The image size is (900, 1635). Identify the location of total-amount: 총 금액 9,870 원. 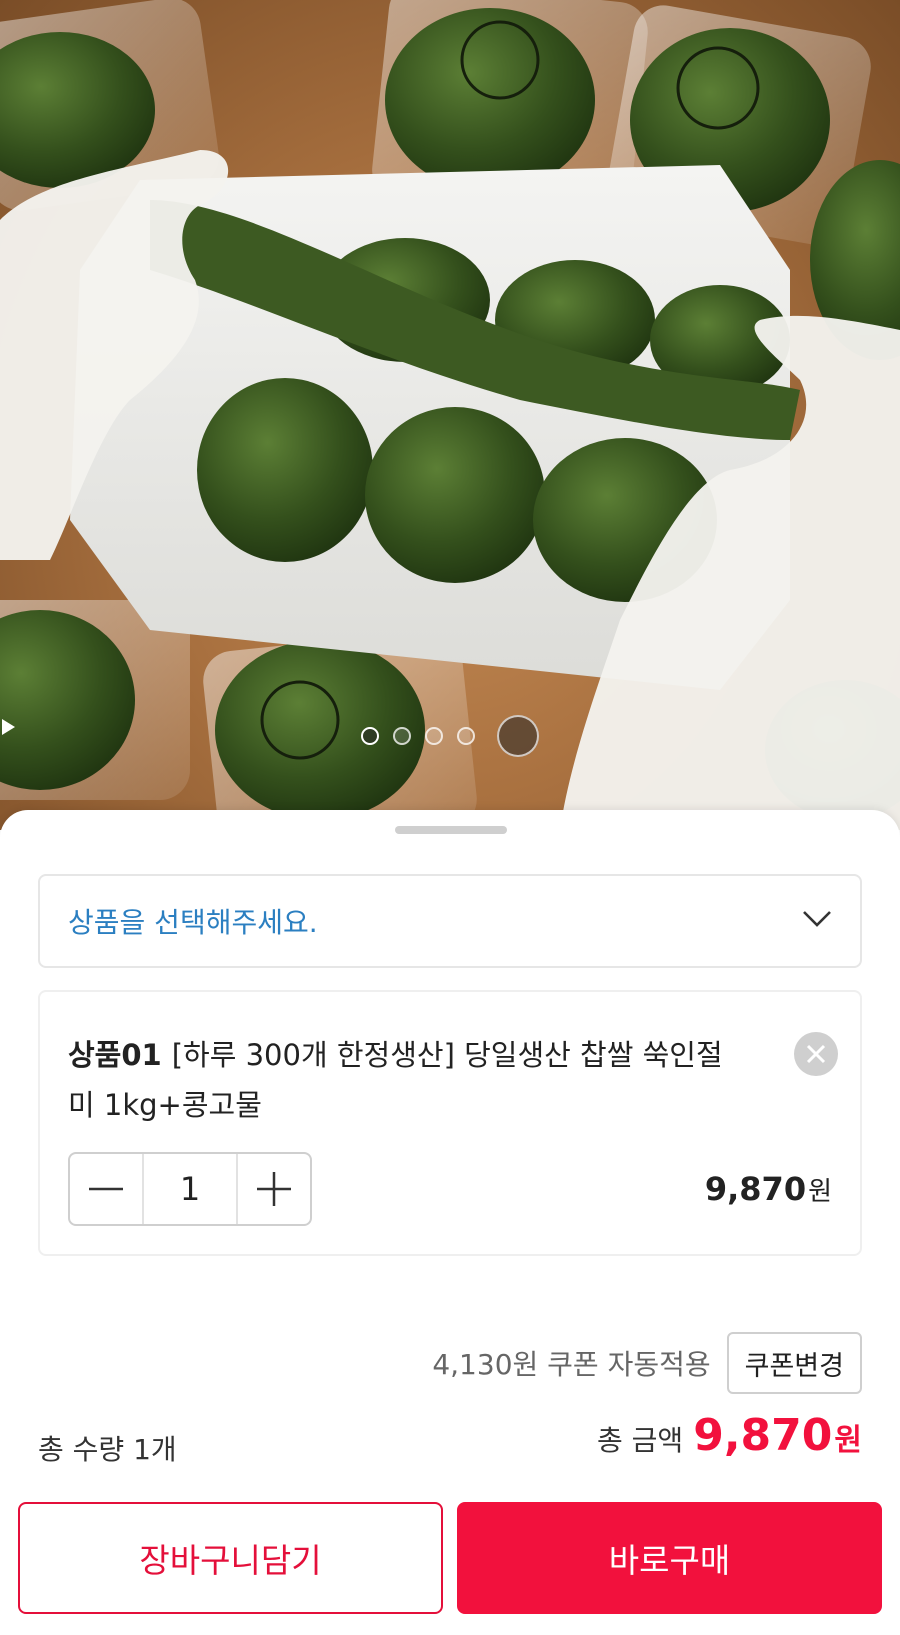
(729, 1435).